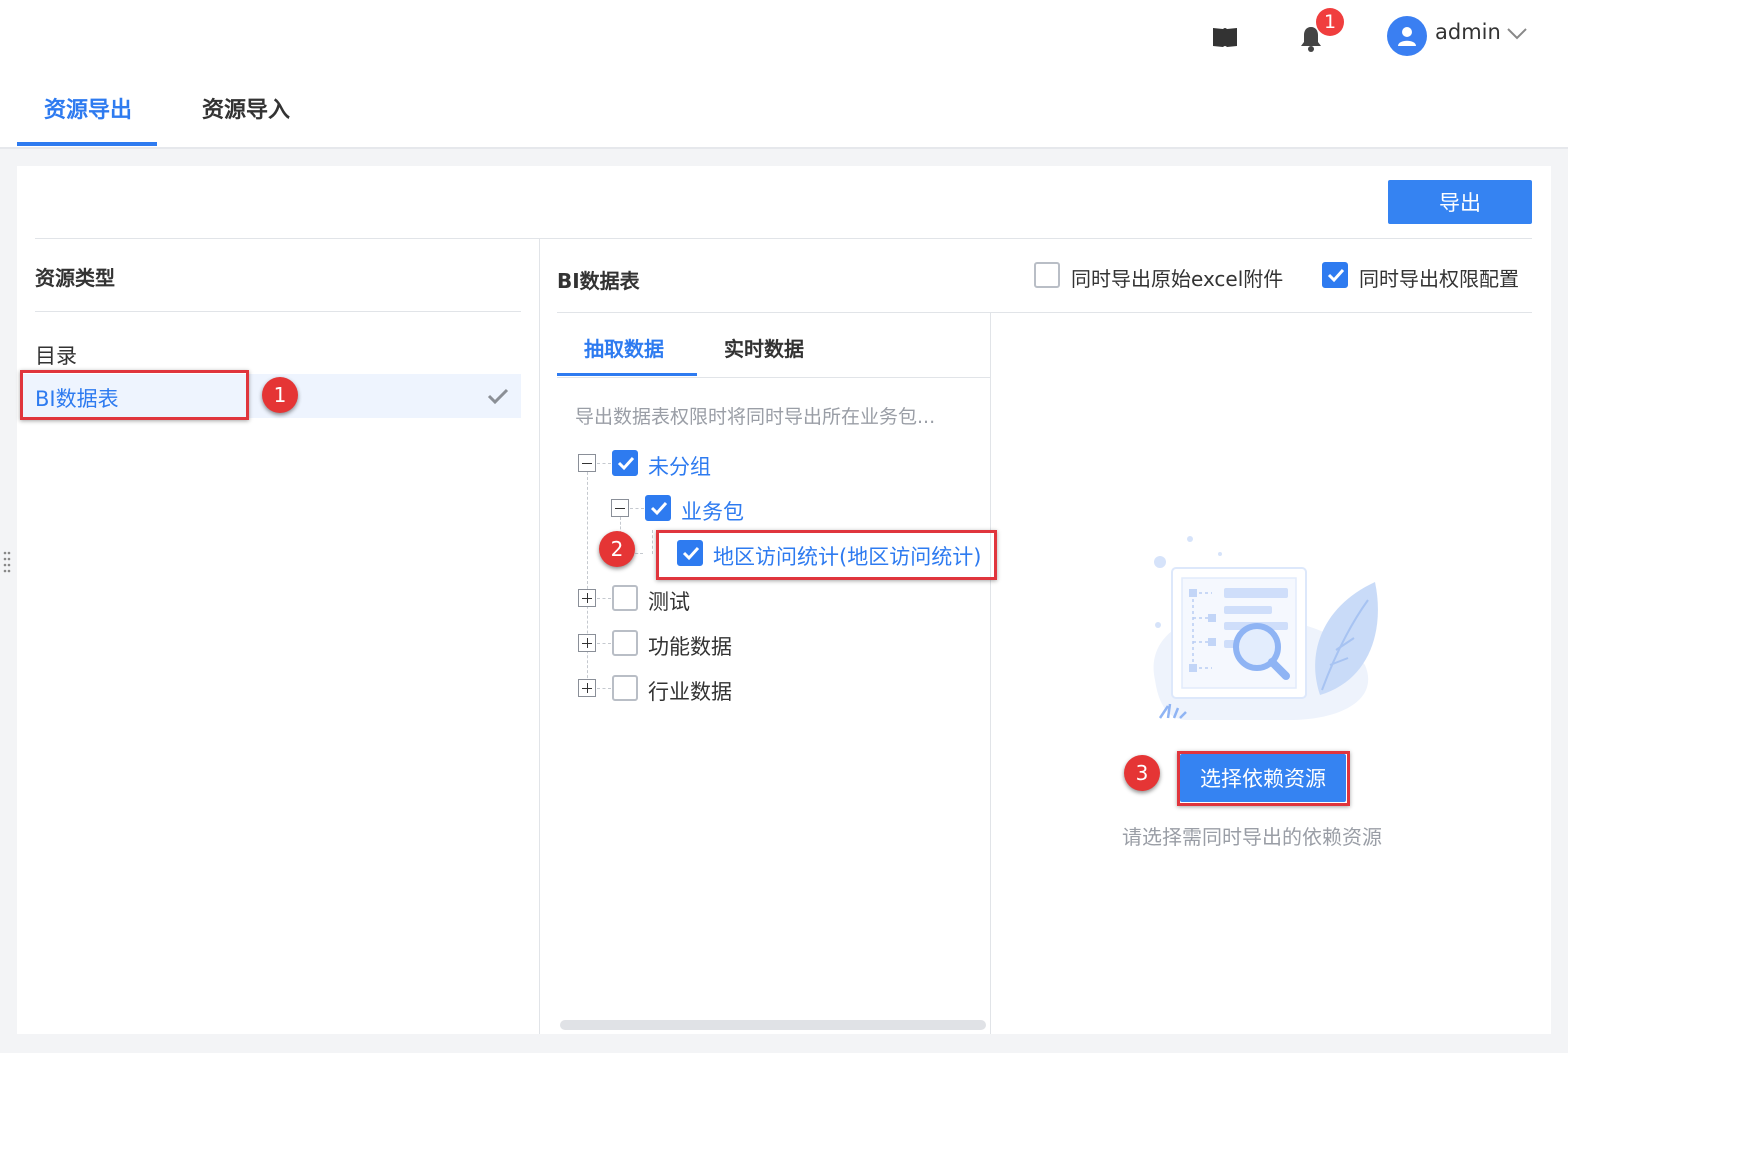  What do you see at coordinates (1047, 275) in the screenshot?
I see `export-excel-checkbox` at bounding box center [1047, 275].